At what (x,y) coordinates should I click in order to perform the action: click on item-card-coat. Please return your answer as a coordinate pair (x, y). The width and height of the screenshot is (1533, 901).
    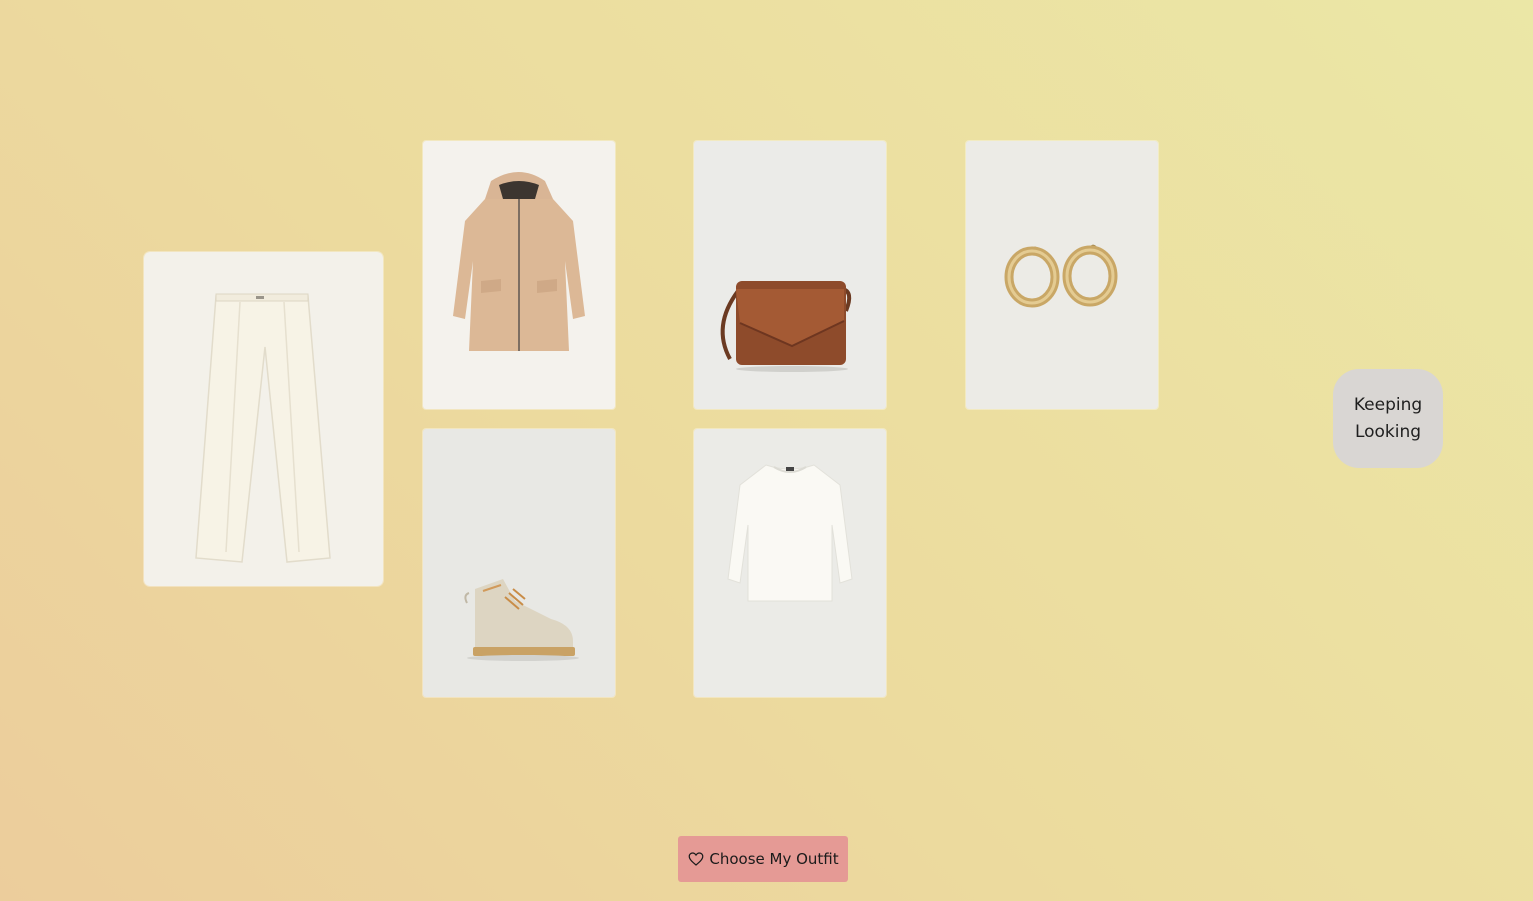
    Looking at the image, I should click on (519, 275).